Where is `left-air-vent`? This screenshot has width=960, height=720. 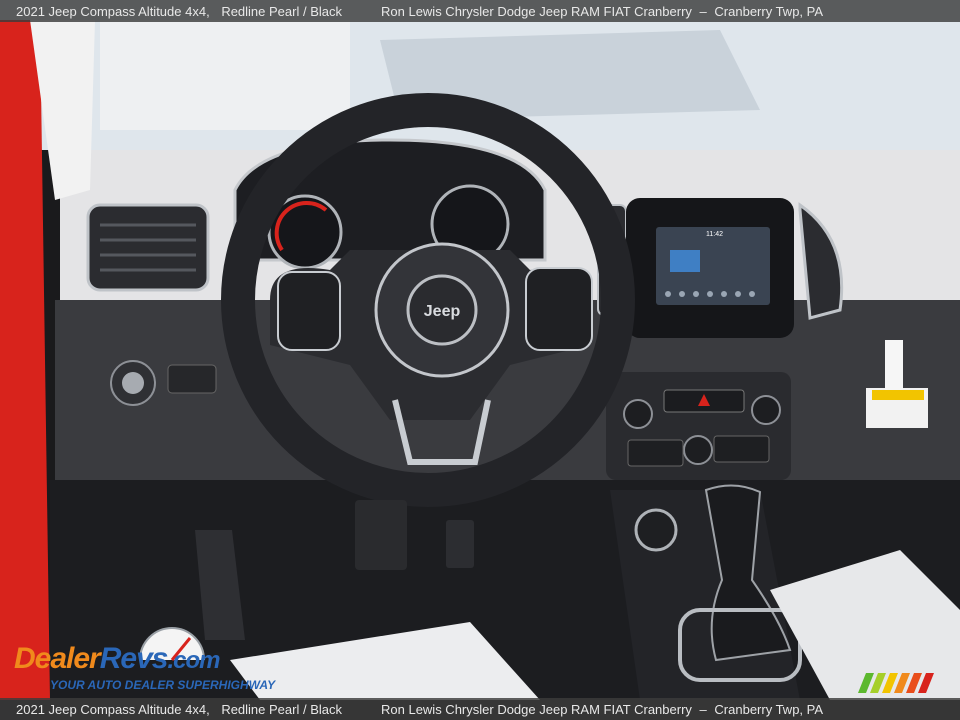 left-air-vent is located at coordinates (148, 247).